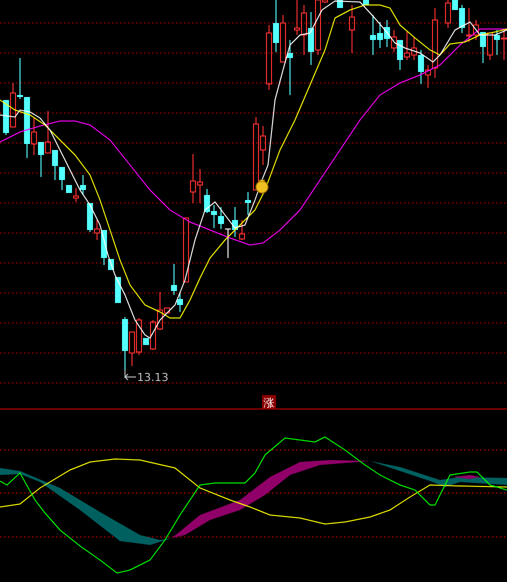  Describe the element at coordinates (269, 402) in the screenshot. I see `rise-badge: 涨` at that location.